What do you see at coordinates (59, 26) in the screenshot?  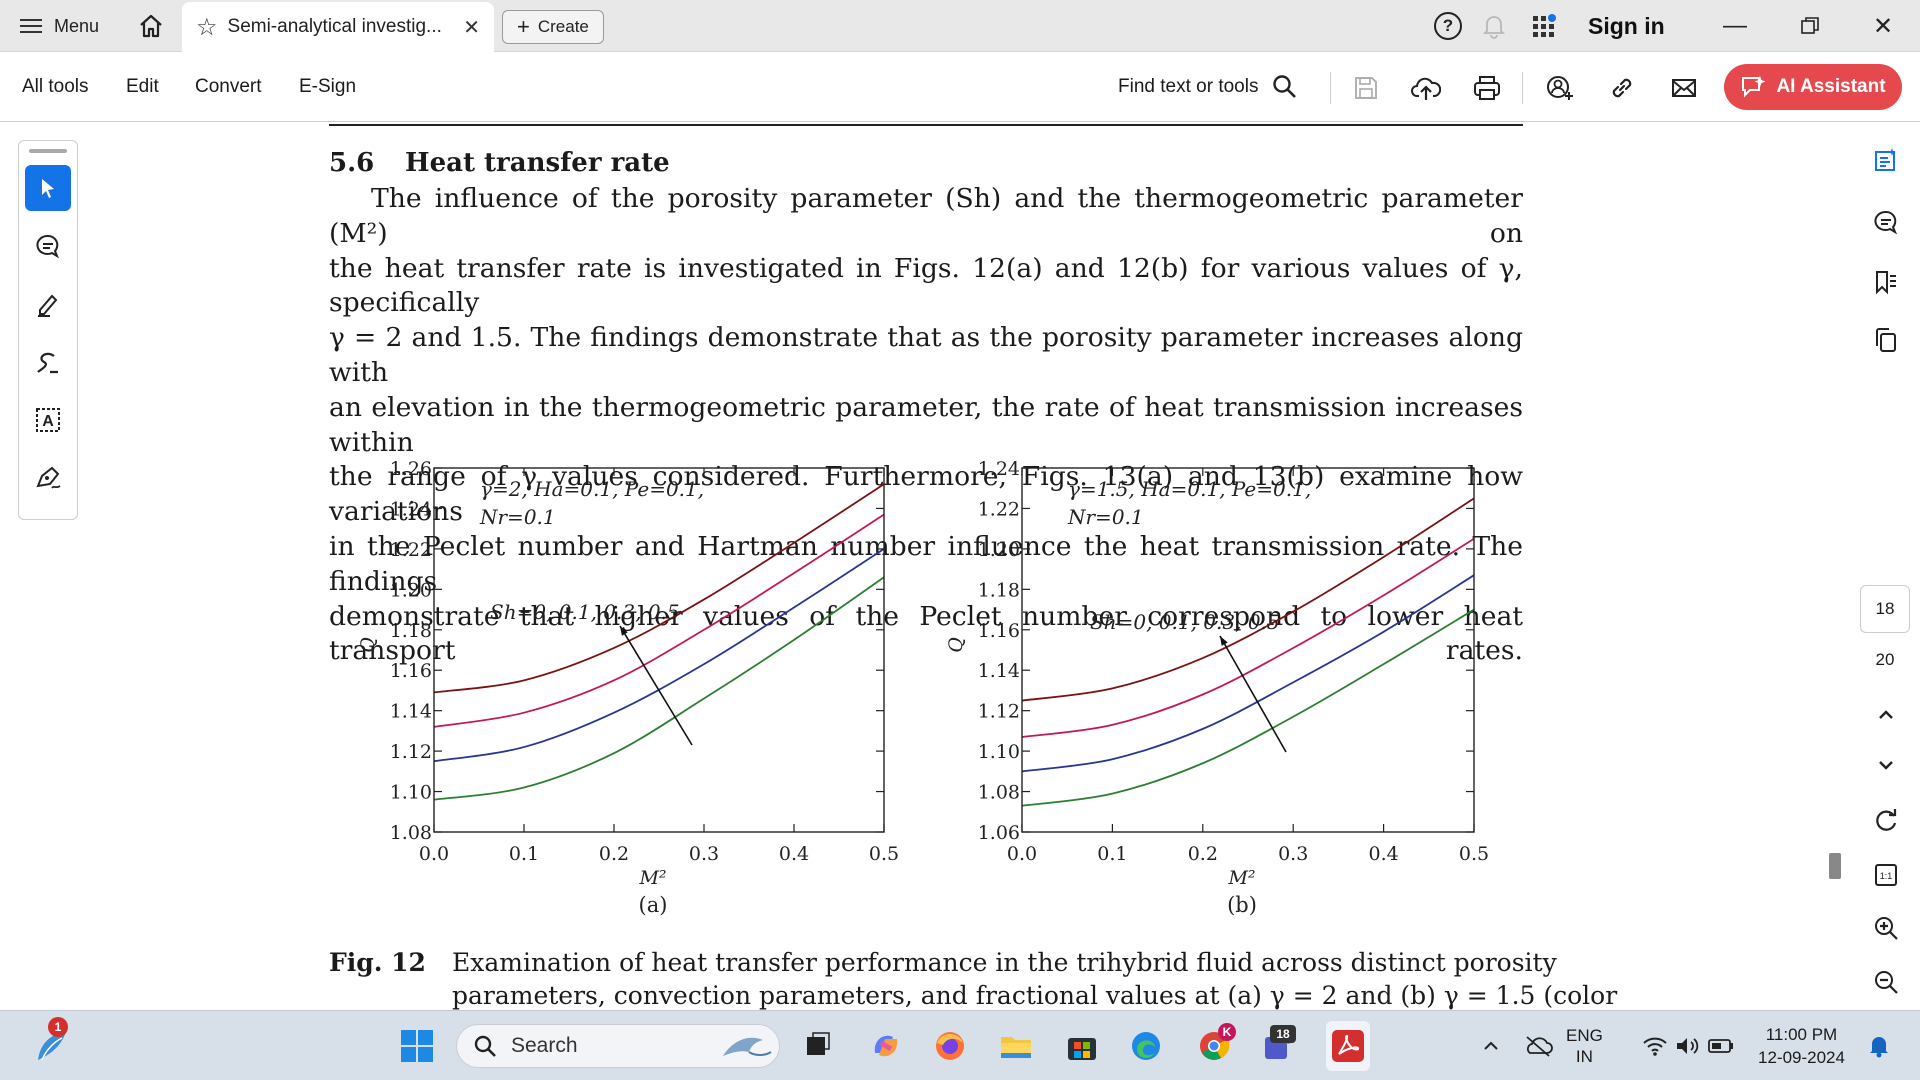 I see `menu-button: Menu` at bounding box center [59, 26].